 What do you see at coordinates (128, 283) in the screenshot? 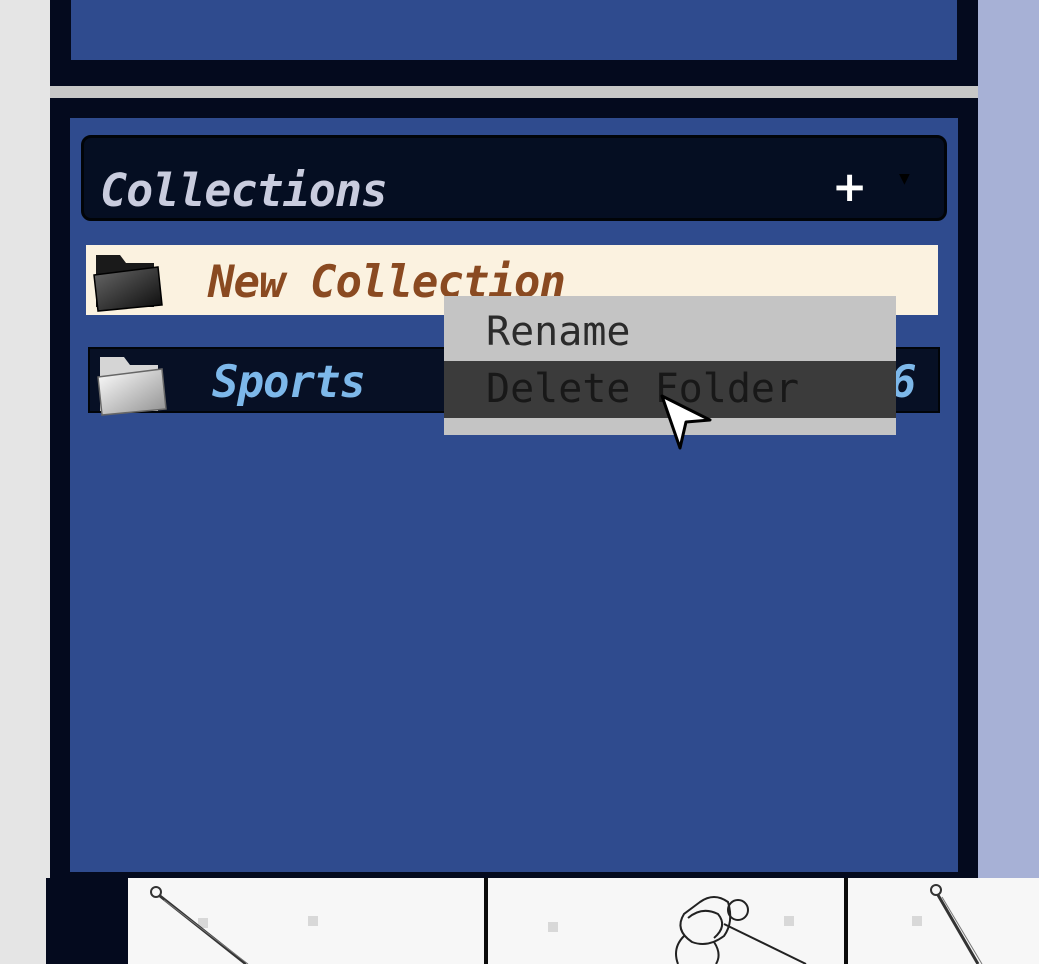
I see `folder-dark-icon` at bounding box center [128, 283].